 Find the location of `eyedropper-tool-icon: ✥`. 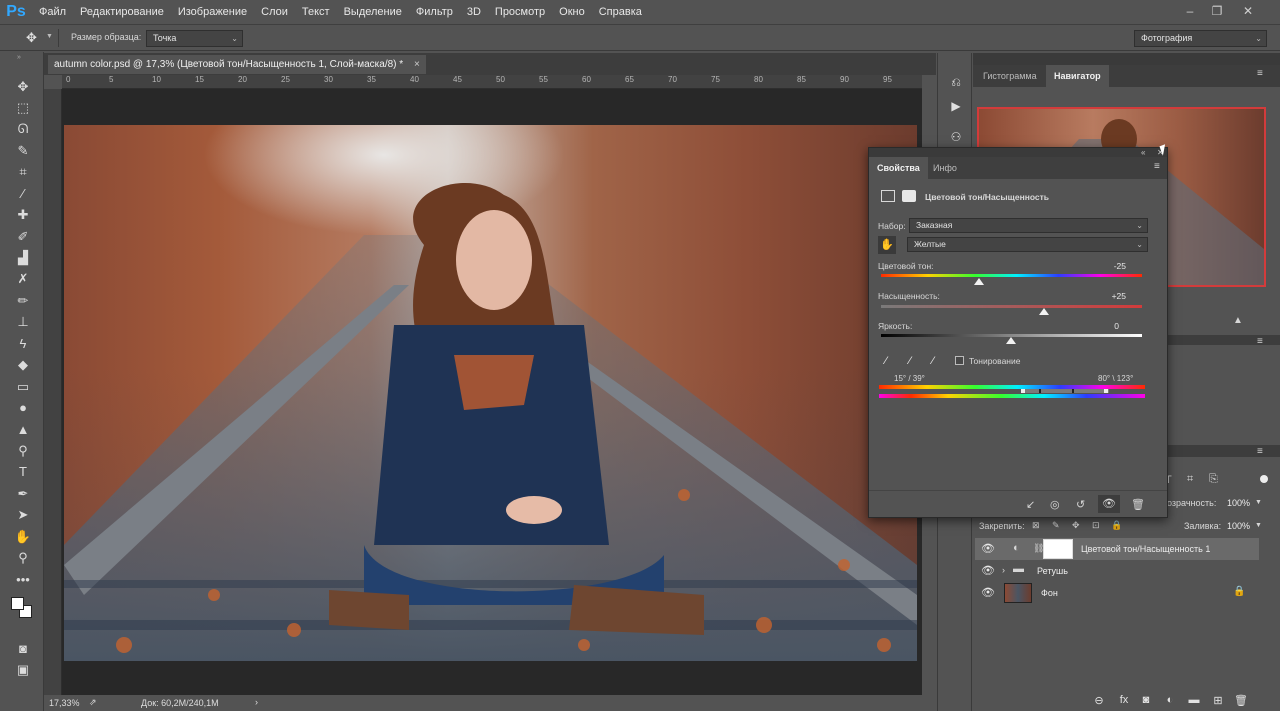

eyedropper-tool-icon: ✥ is located at coordinates (31, 38).